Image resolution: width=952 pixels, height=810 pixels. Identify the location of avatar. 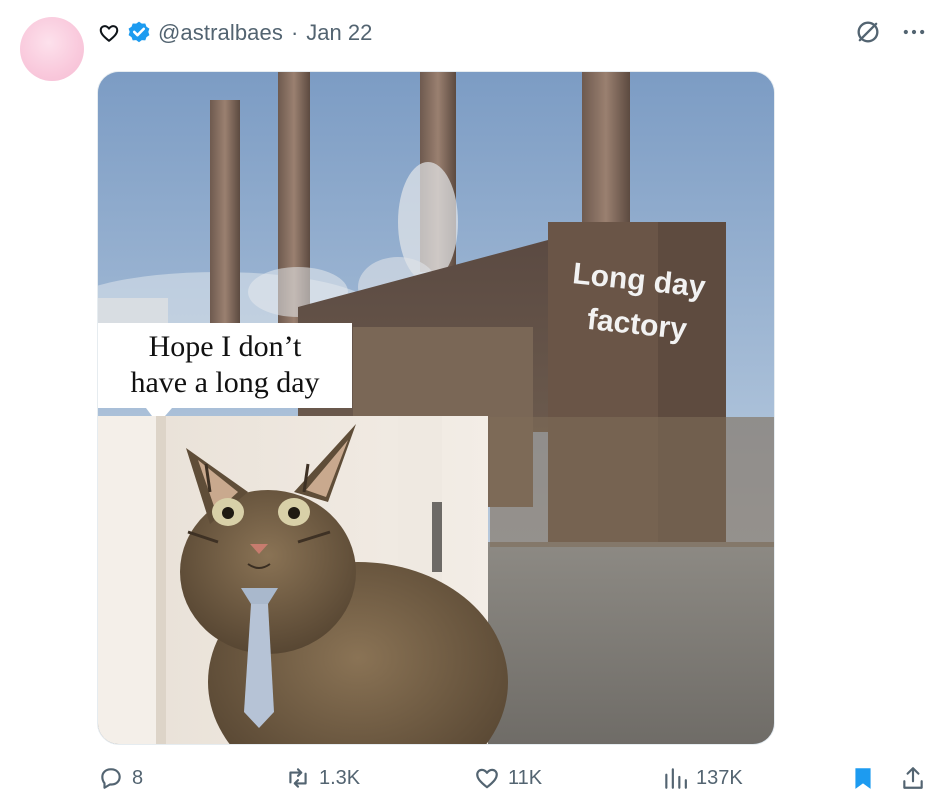
(52, 49).